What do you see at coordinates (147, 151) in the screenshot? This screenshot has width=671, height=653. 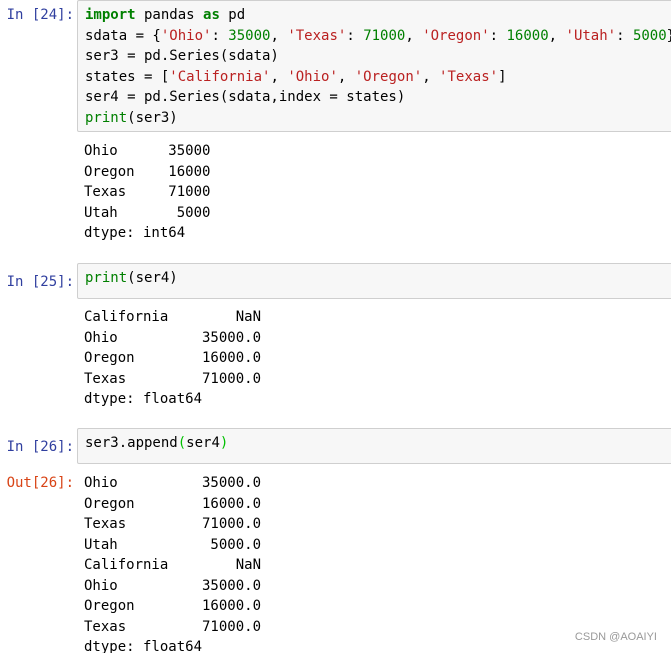 I see `output-line: Ohio 35000` at bounding box center [147, 151].